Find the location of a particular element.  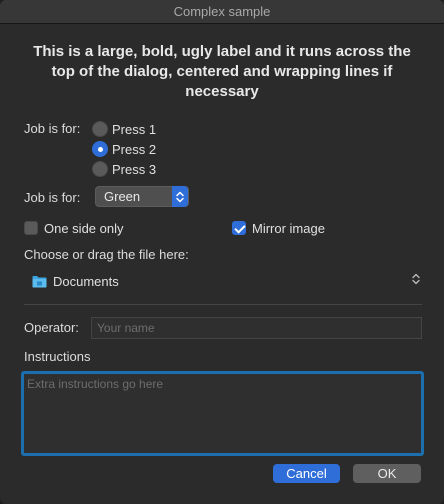

job-popup-label: Job is for: is located at coordinates (52, 197).